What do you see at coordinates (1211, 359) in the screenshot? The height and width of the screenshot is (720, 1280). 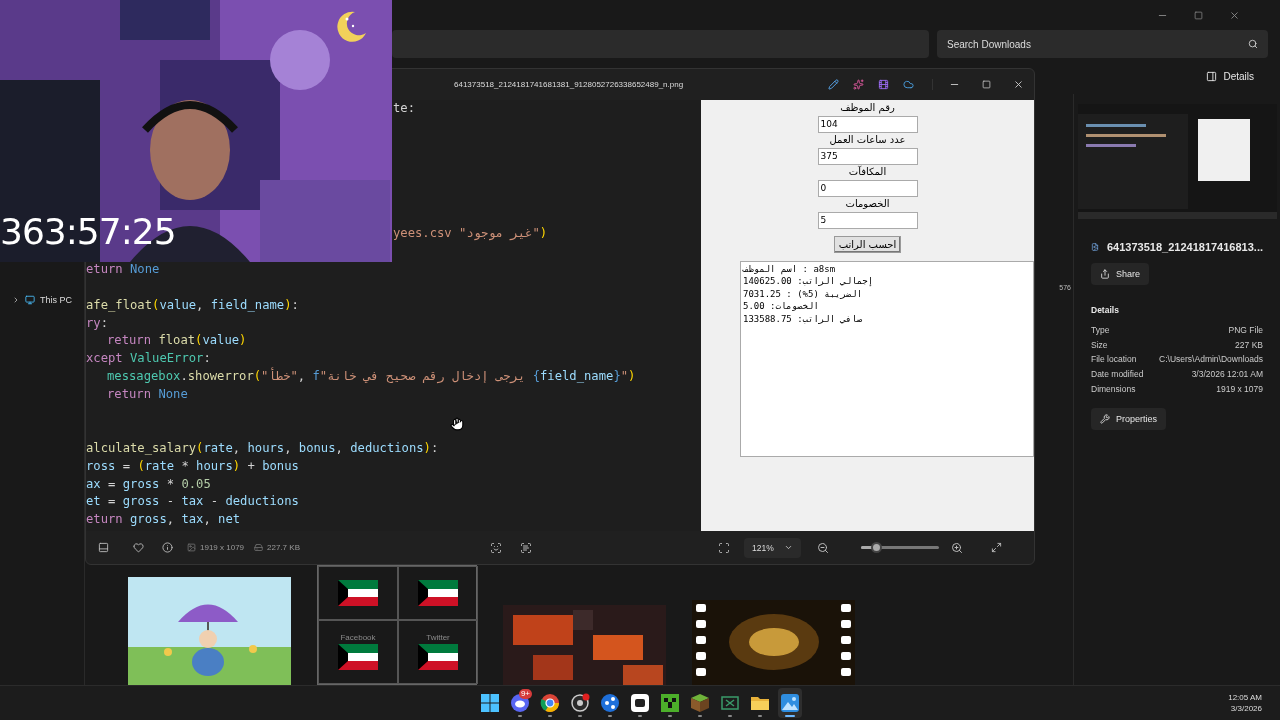 I see `detail-value: C:\Users\Admin\Downloads` at bounding box center [1211, 359].